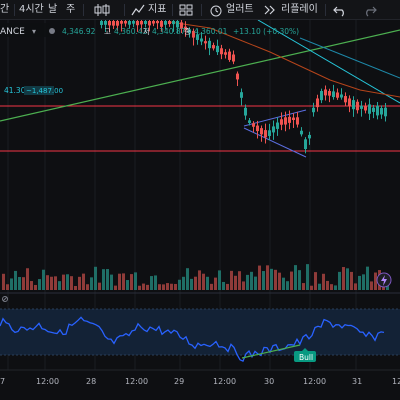 The width and height of the screenshot is (400, 400). What do you see at coordinates (52, 10) in the screenshot?
I see `timeframe-day: 날` at bounding box center [52, 10].